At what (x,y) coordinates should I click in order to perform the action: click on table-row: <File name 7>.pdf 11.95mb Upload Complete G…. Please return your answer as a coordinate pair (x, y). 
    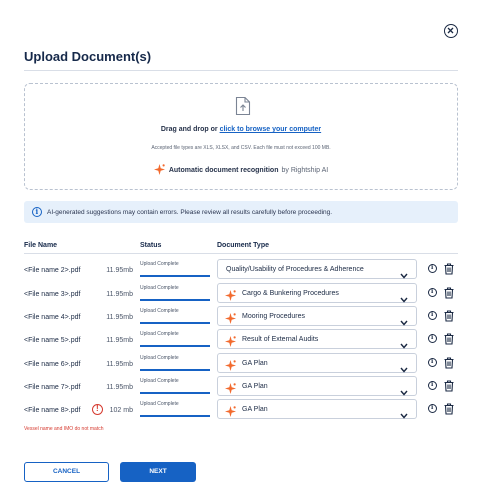
    Looking at the image, I should click on (241, 387).